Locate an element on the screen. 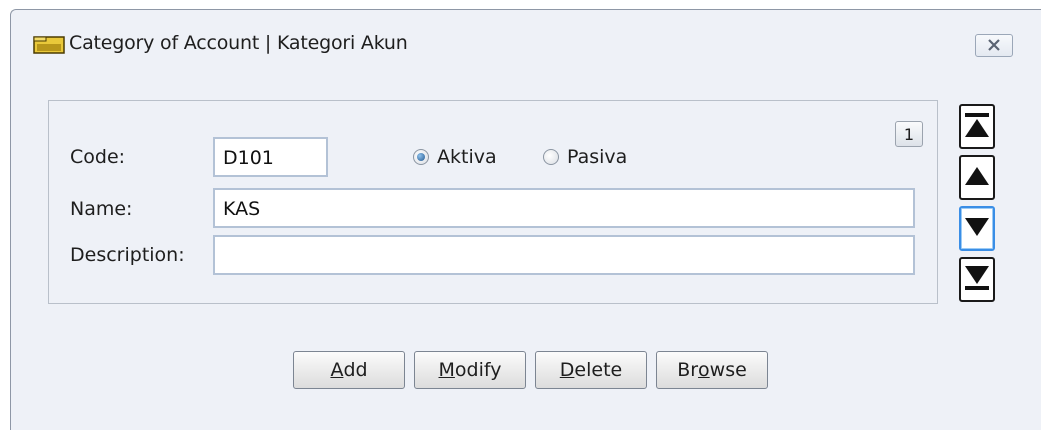  browse-accelerator: o is located at coordinates (704, 370).